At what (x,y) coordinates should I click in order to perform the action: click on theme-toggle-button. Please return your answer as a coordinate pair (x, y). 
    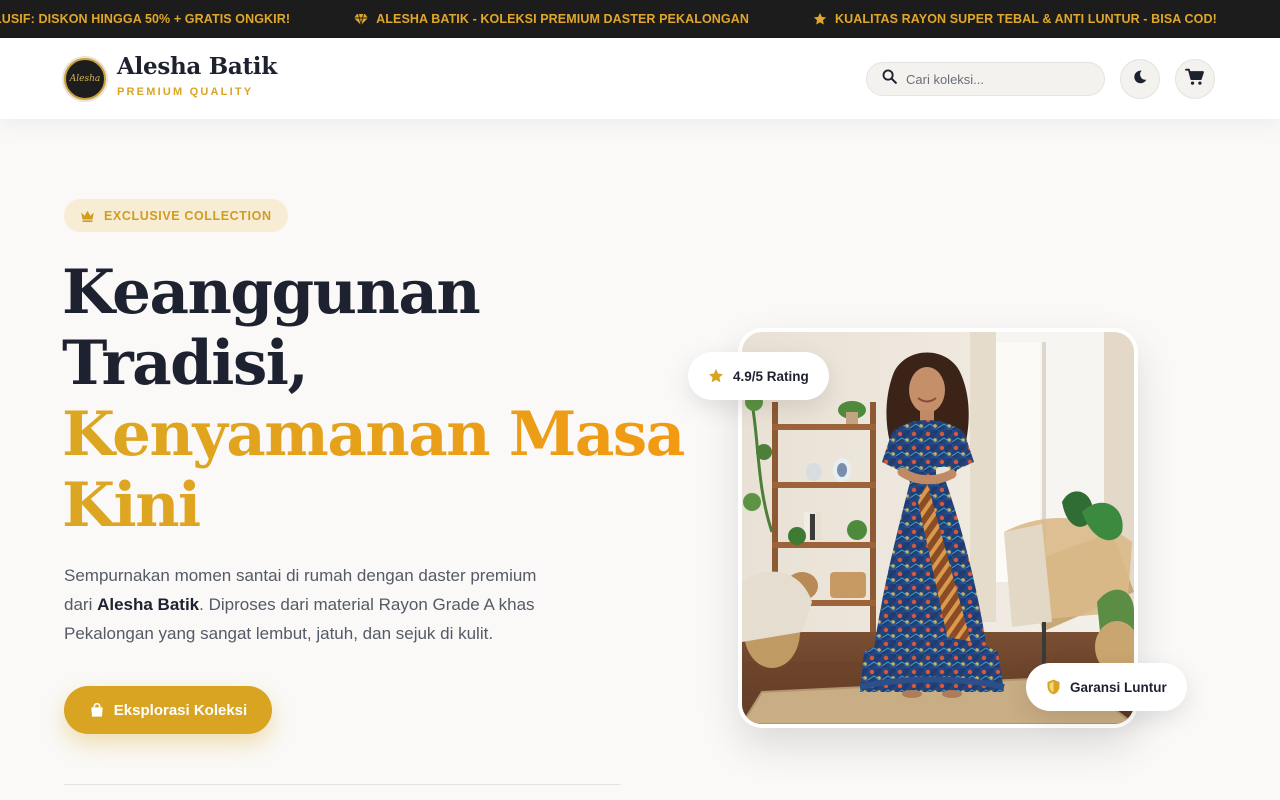
    Looking at the image, I should click on (1140, 79).